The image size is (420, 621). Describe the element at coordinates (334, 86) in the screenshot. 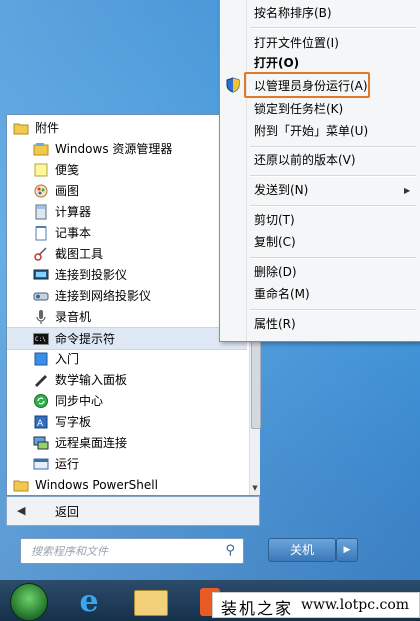

I see `menu-item-run-as-admin: 以管理员身份运行(A)` at that location.